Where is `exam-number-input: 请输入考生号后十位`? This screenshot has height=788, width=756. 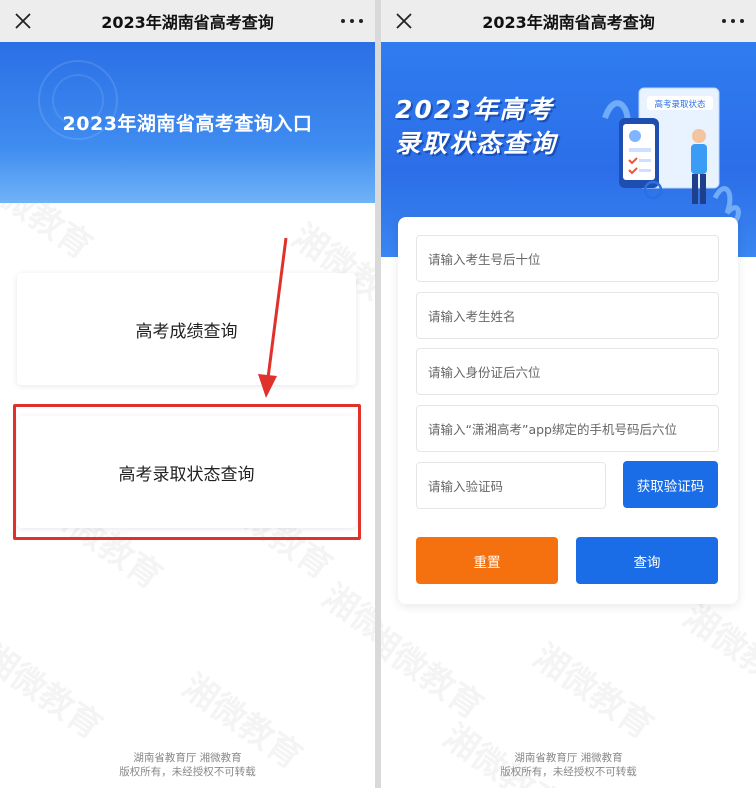
exam-number-input: 请输入考生号后十位 is located at coordinates (567, 258).